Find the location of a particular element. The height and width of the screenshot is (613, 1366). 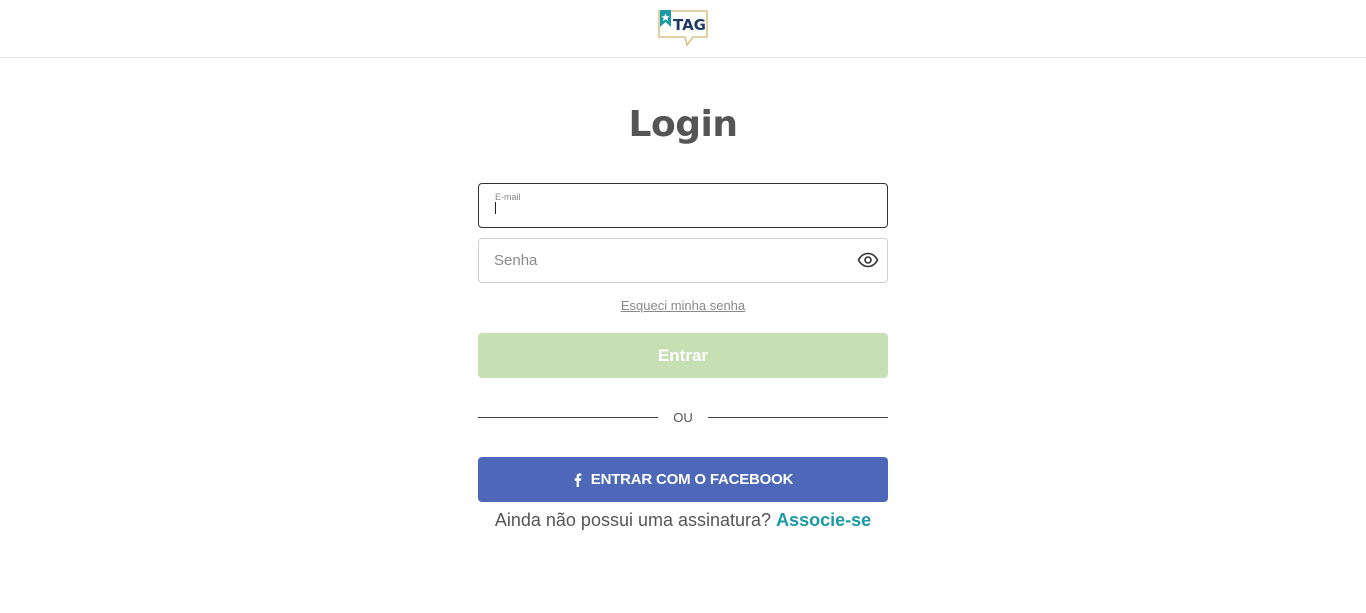

password-input is located at coordinates (674, 260).